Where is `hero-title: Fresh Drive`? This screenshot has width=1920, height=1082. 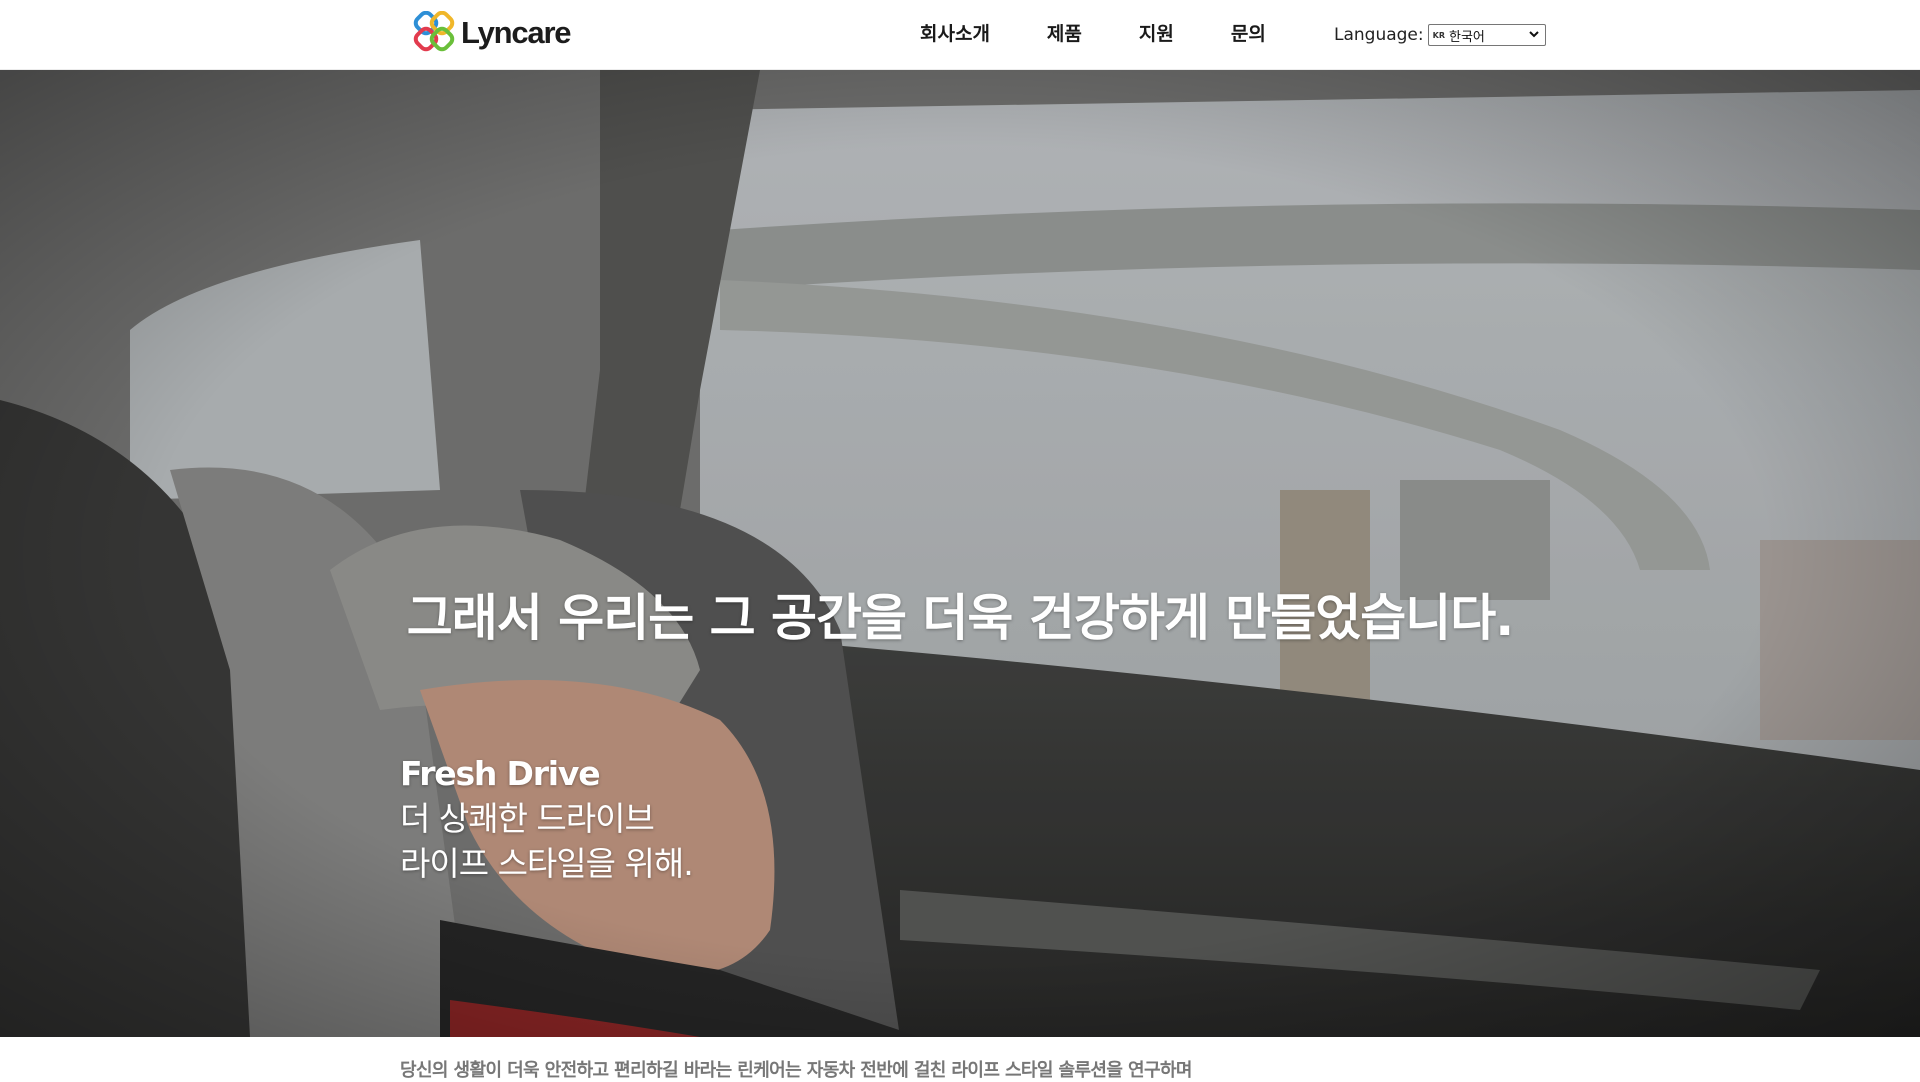 hero-title: Fresh Drive is located at coordinates (500, 773).